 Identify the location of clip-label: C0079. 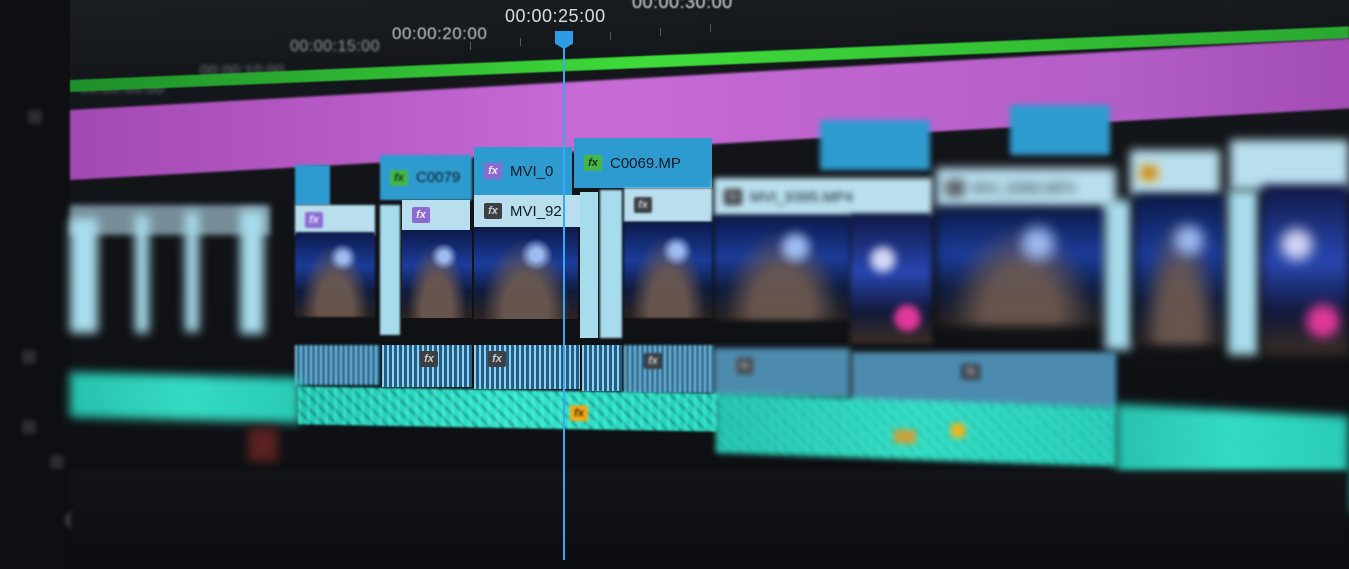
(438, 177).